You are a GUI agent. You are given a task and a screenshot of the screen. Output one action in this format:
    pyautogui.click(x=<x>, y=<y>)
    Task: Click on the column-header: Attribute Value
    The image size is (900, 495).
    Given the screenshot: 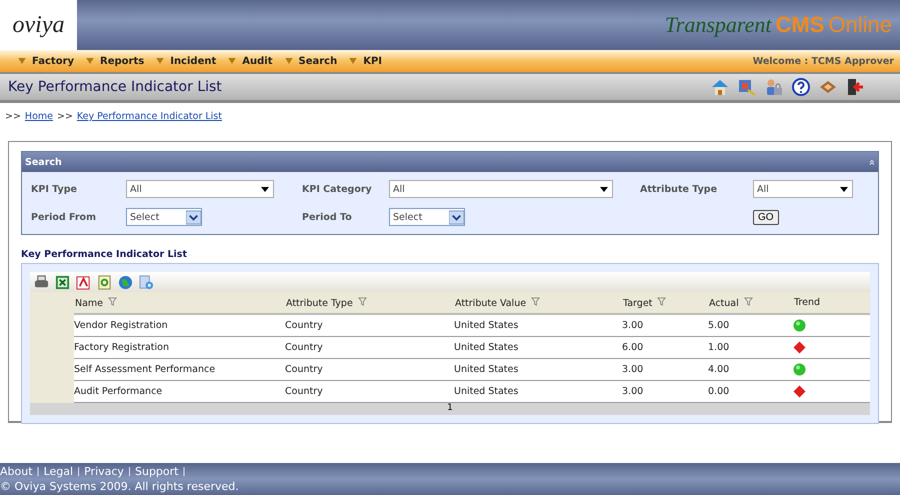 What is the action you would take?
    pyautogui.click(x=538, y=303)
    